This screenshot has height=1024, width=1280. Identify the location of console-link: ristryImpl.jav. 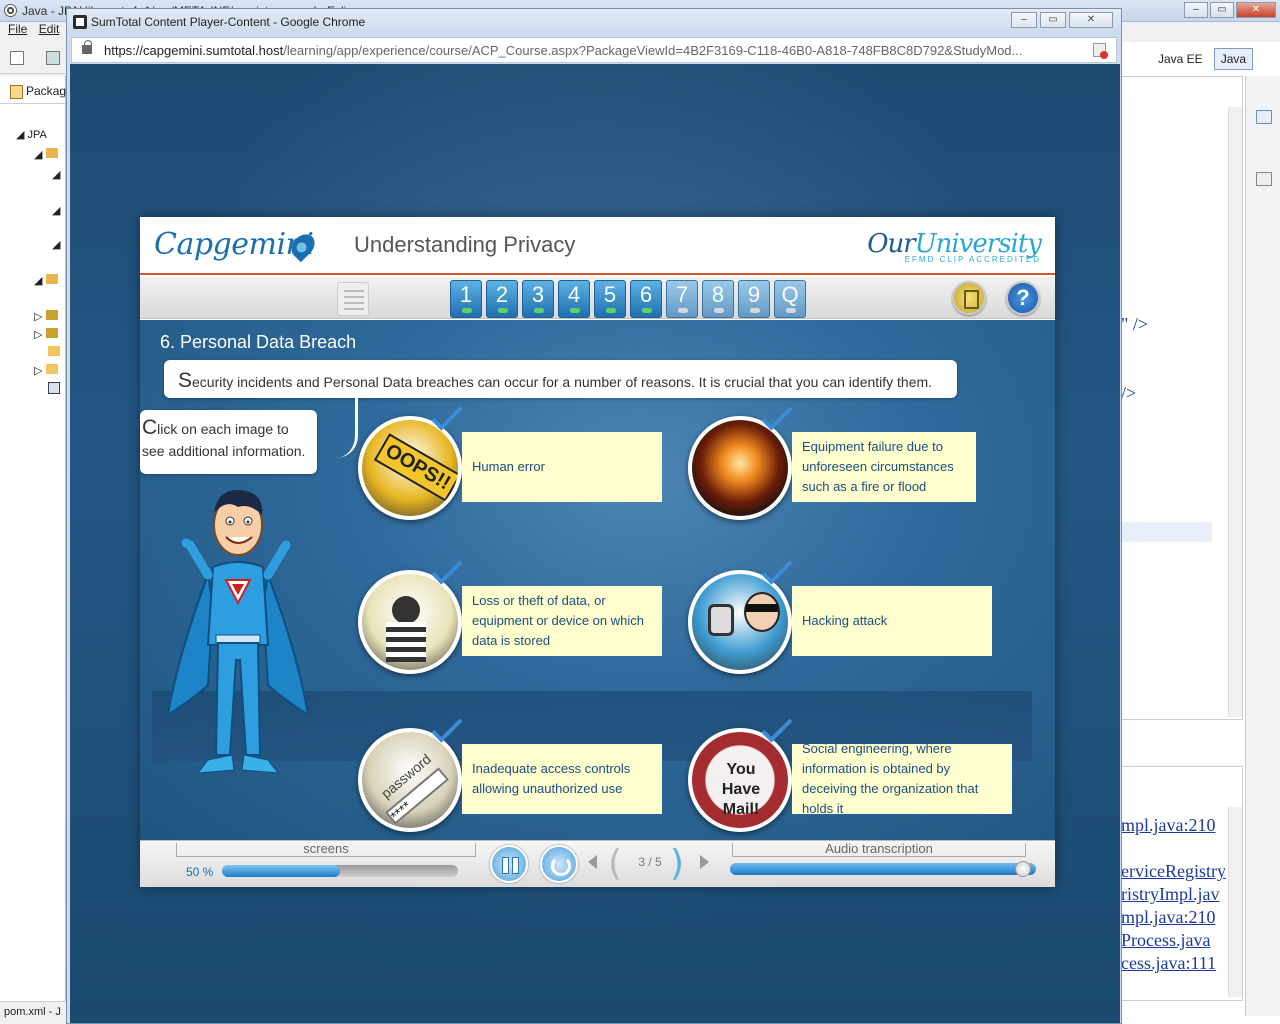
(1170, 894).